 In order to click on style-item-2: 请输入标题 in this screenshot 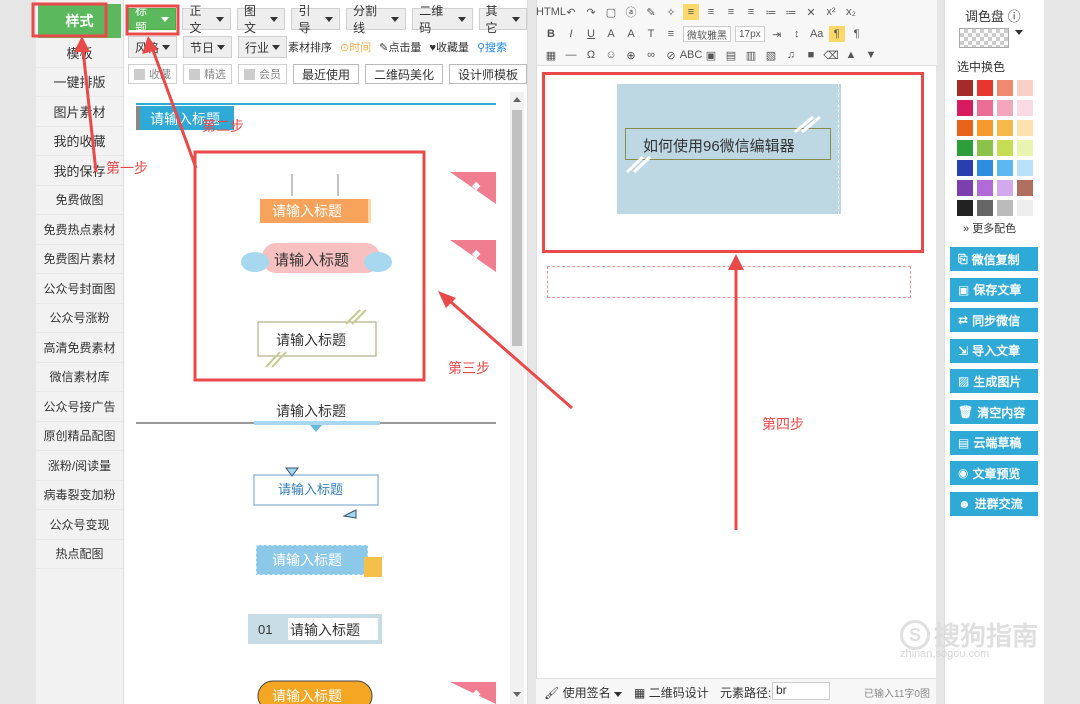, I will do `click(315, 198)`.